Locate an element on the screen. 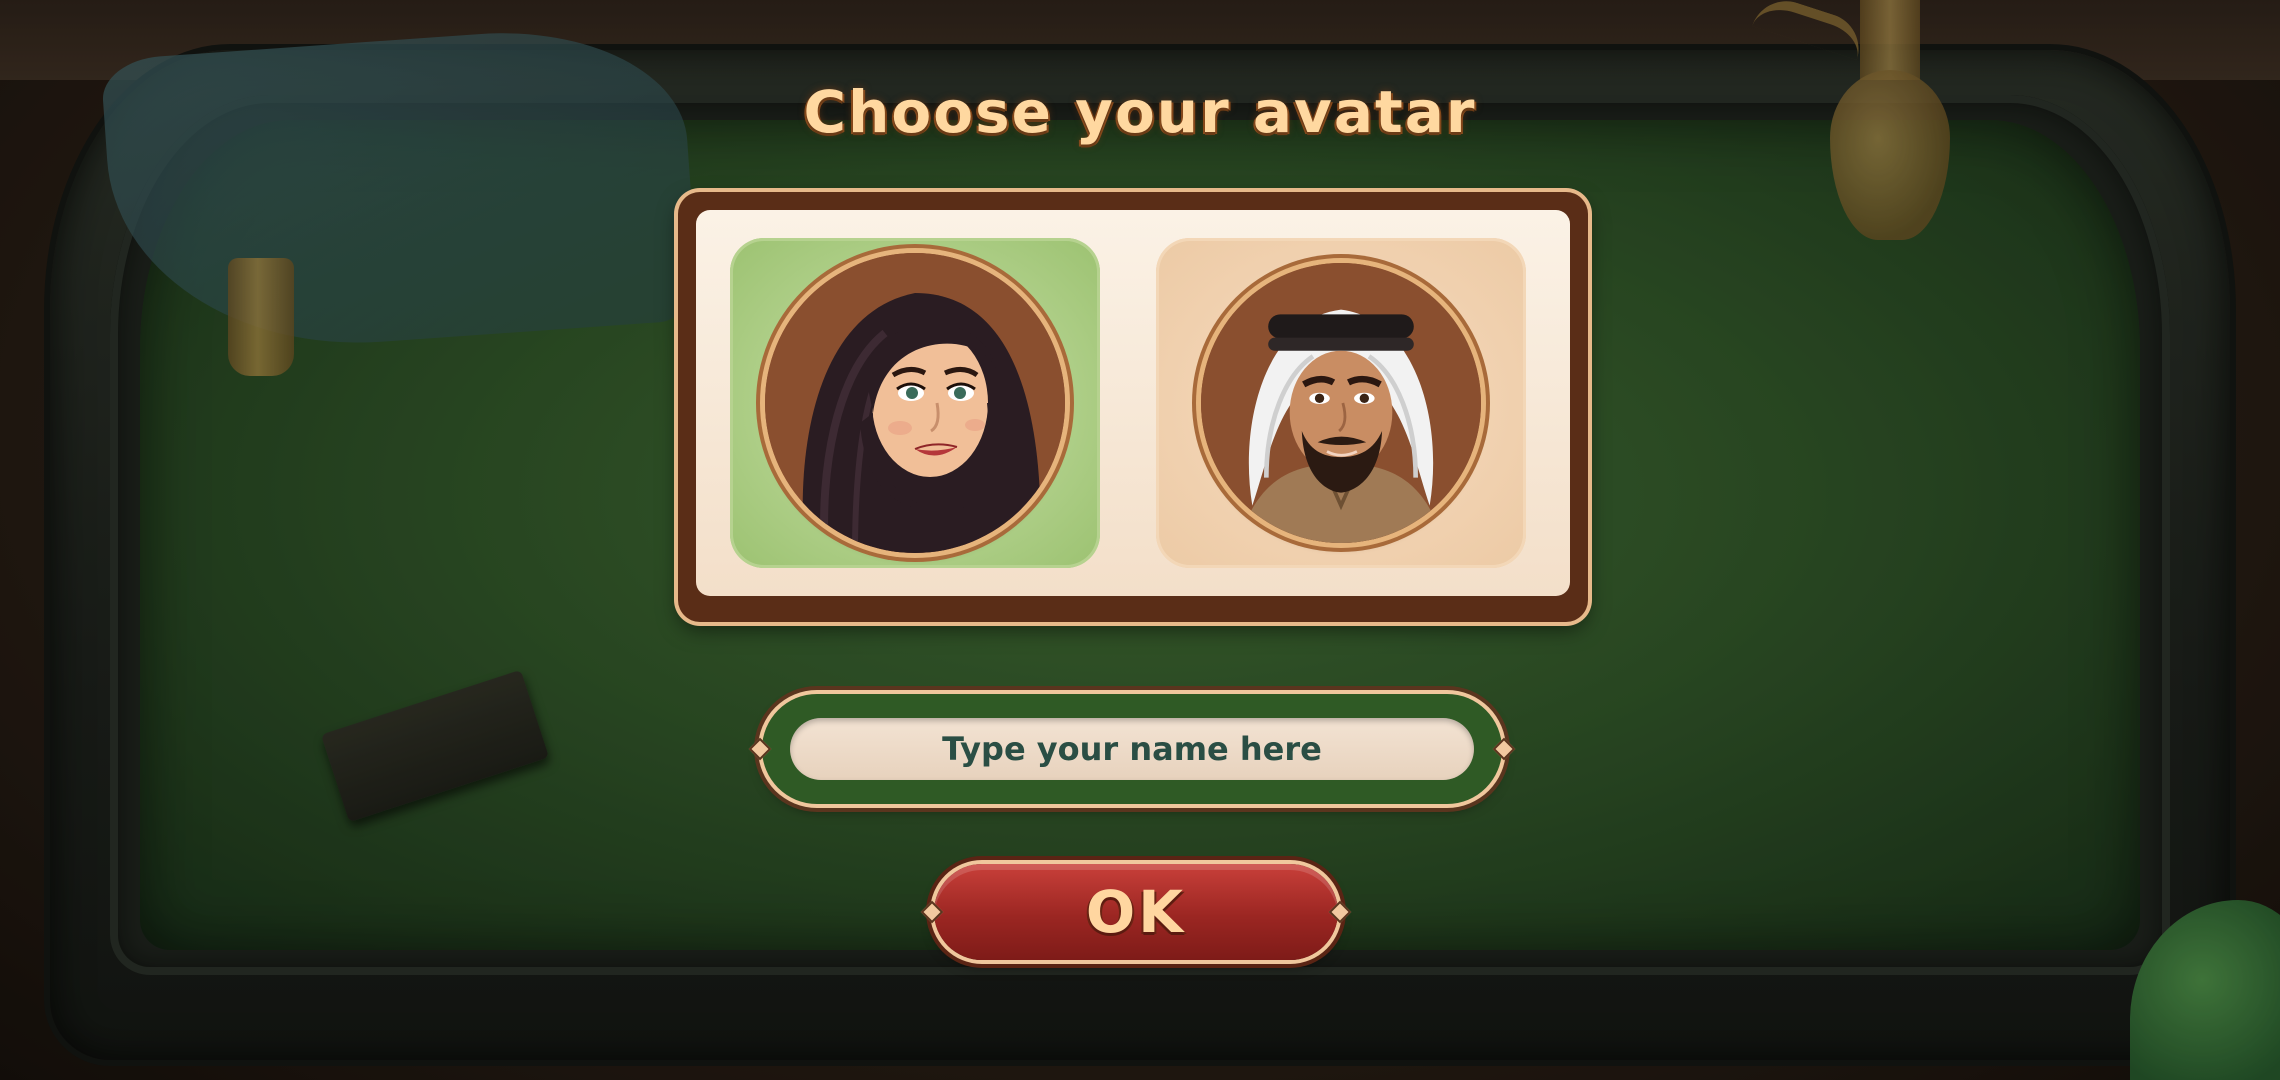 The height and width of the screenshot is (1080, 2280). ok-button-label: OK is located at coordinates (1136, 912).